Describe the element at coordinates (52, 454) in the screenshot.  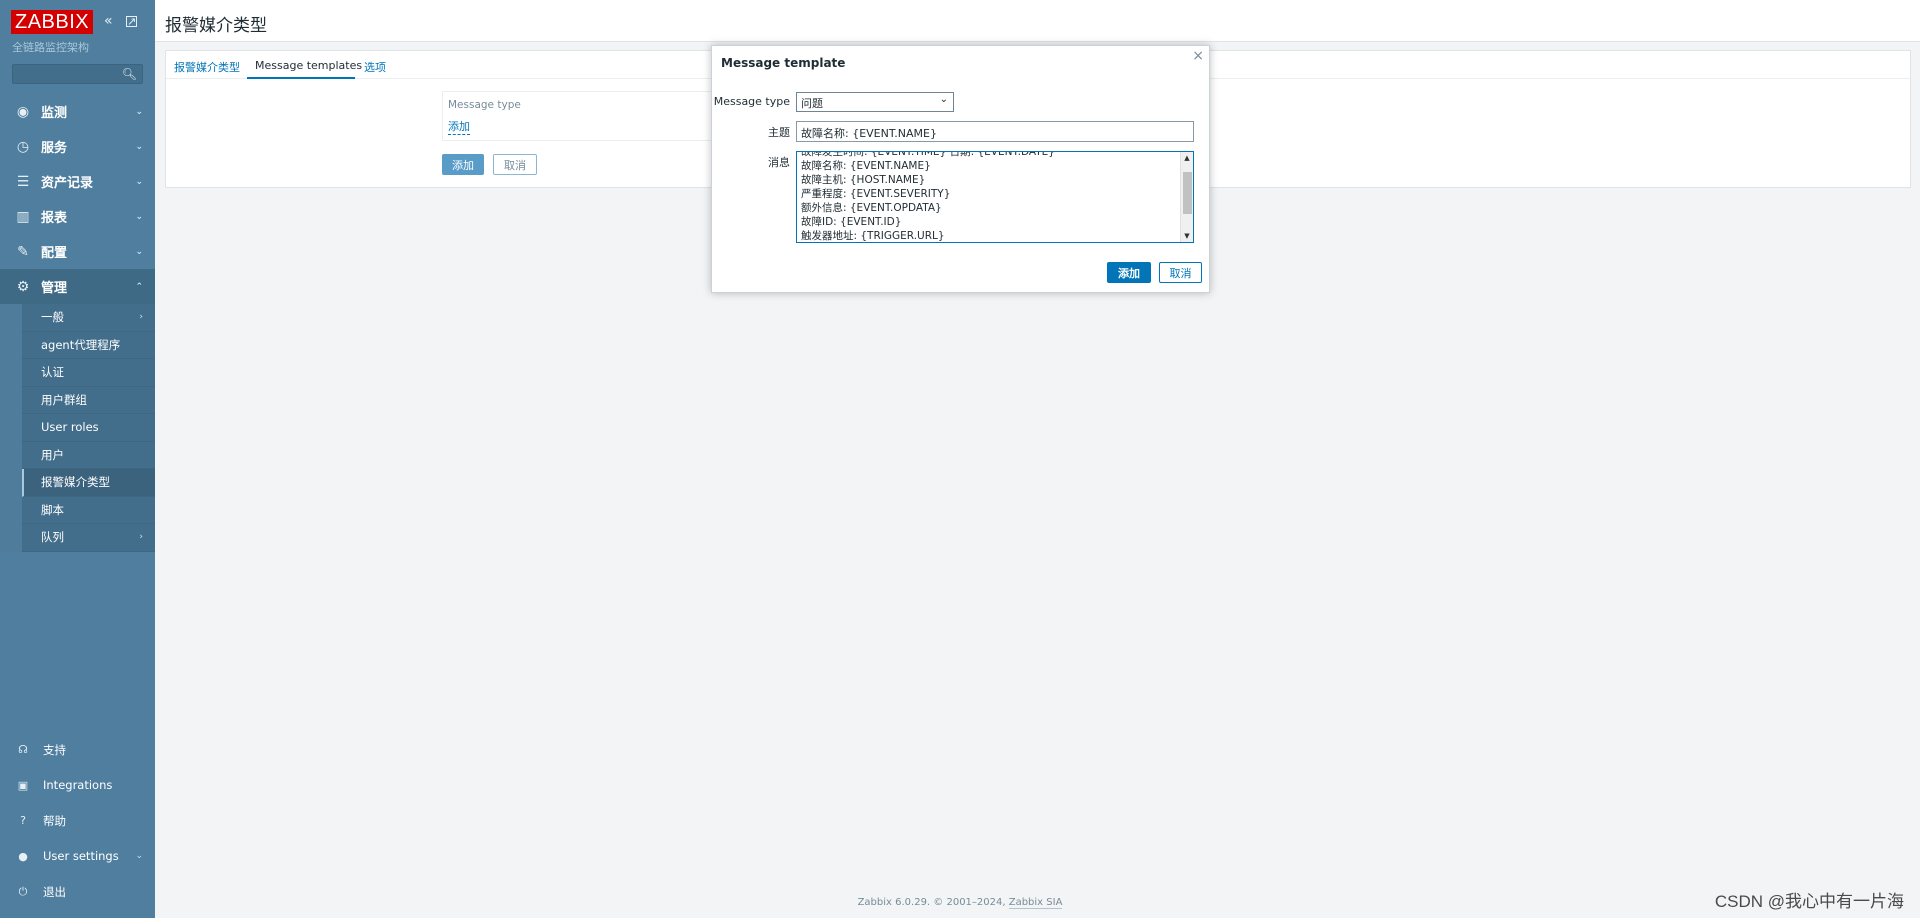
I see `submenu-item-label: 用户` at that location.